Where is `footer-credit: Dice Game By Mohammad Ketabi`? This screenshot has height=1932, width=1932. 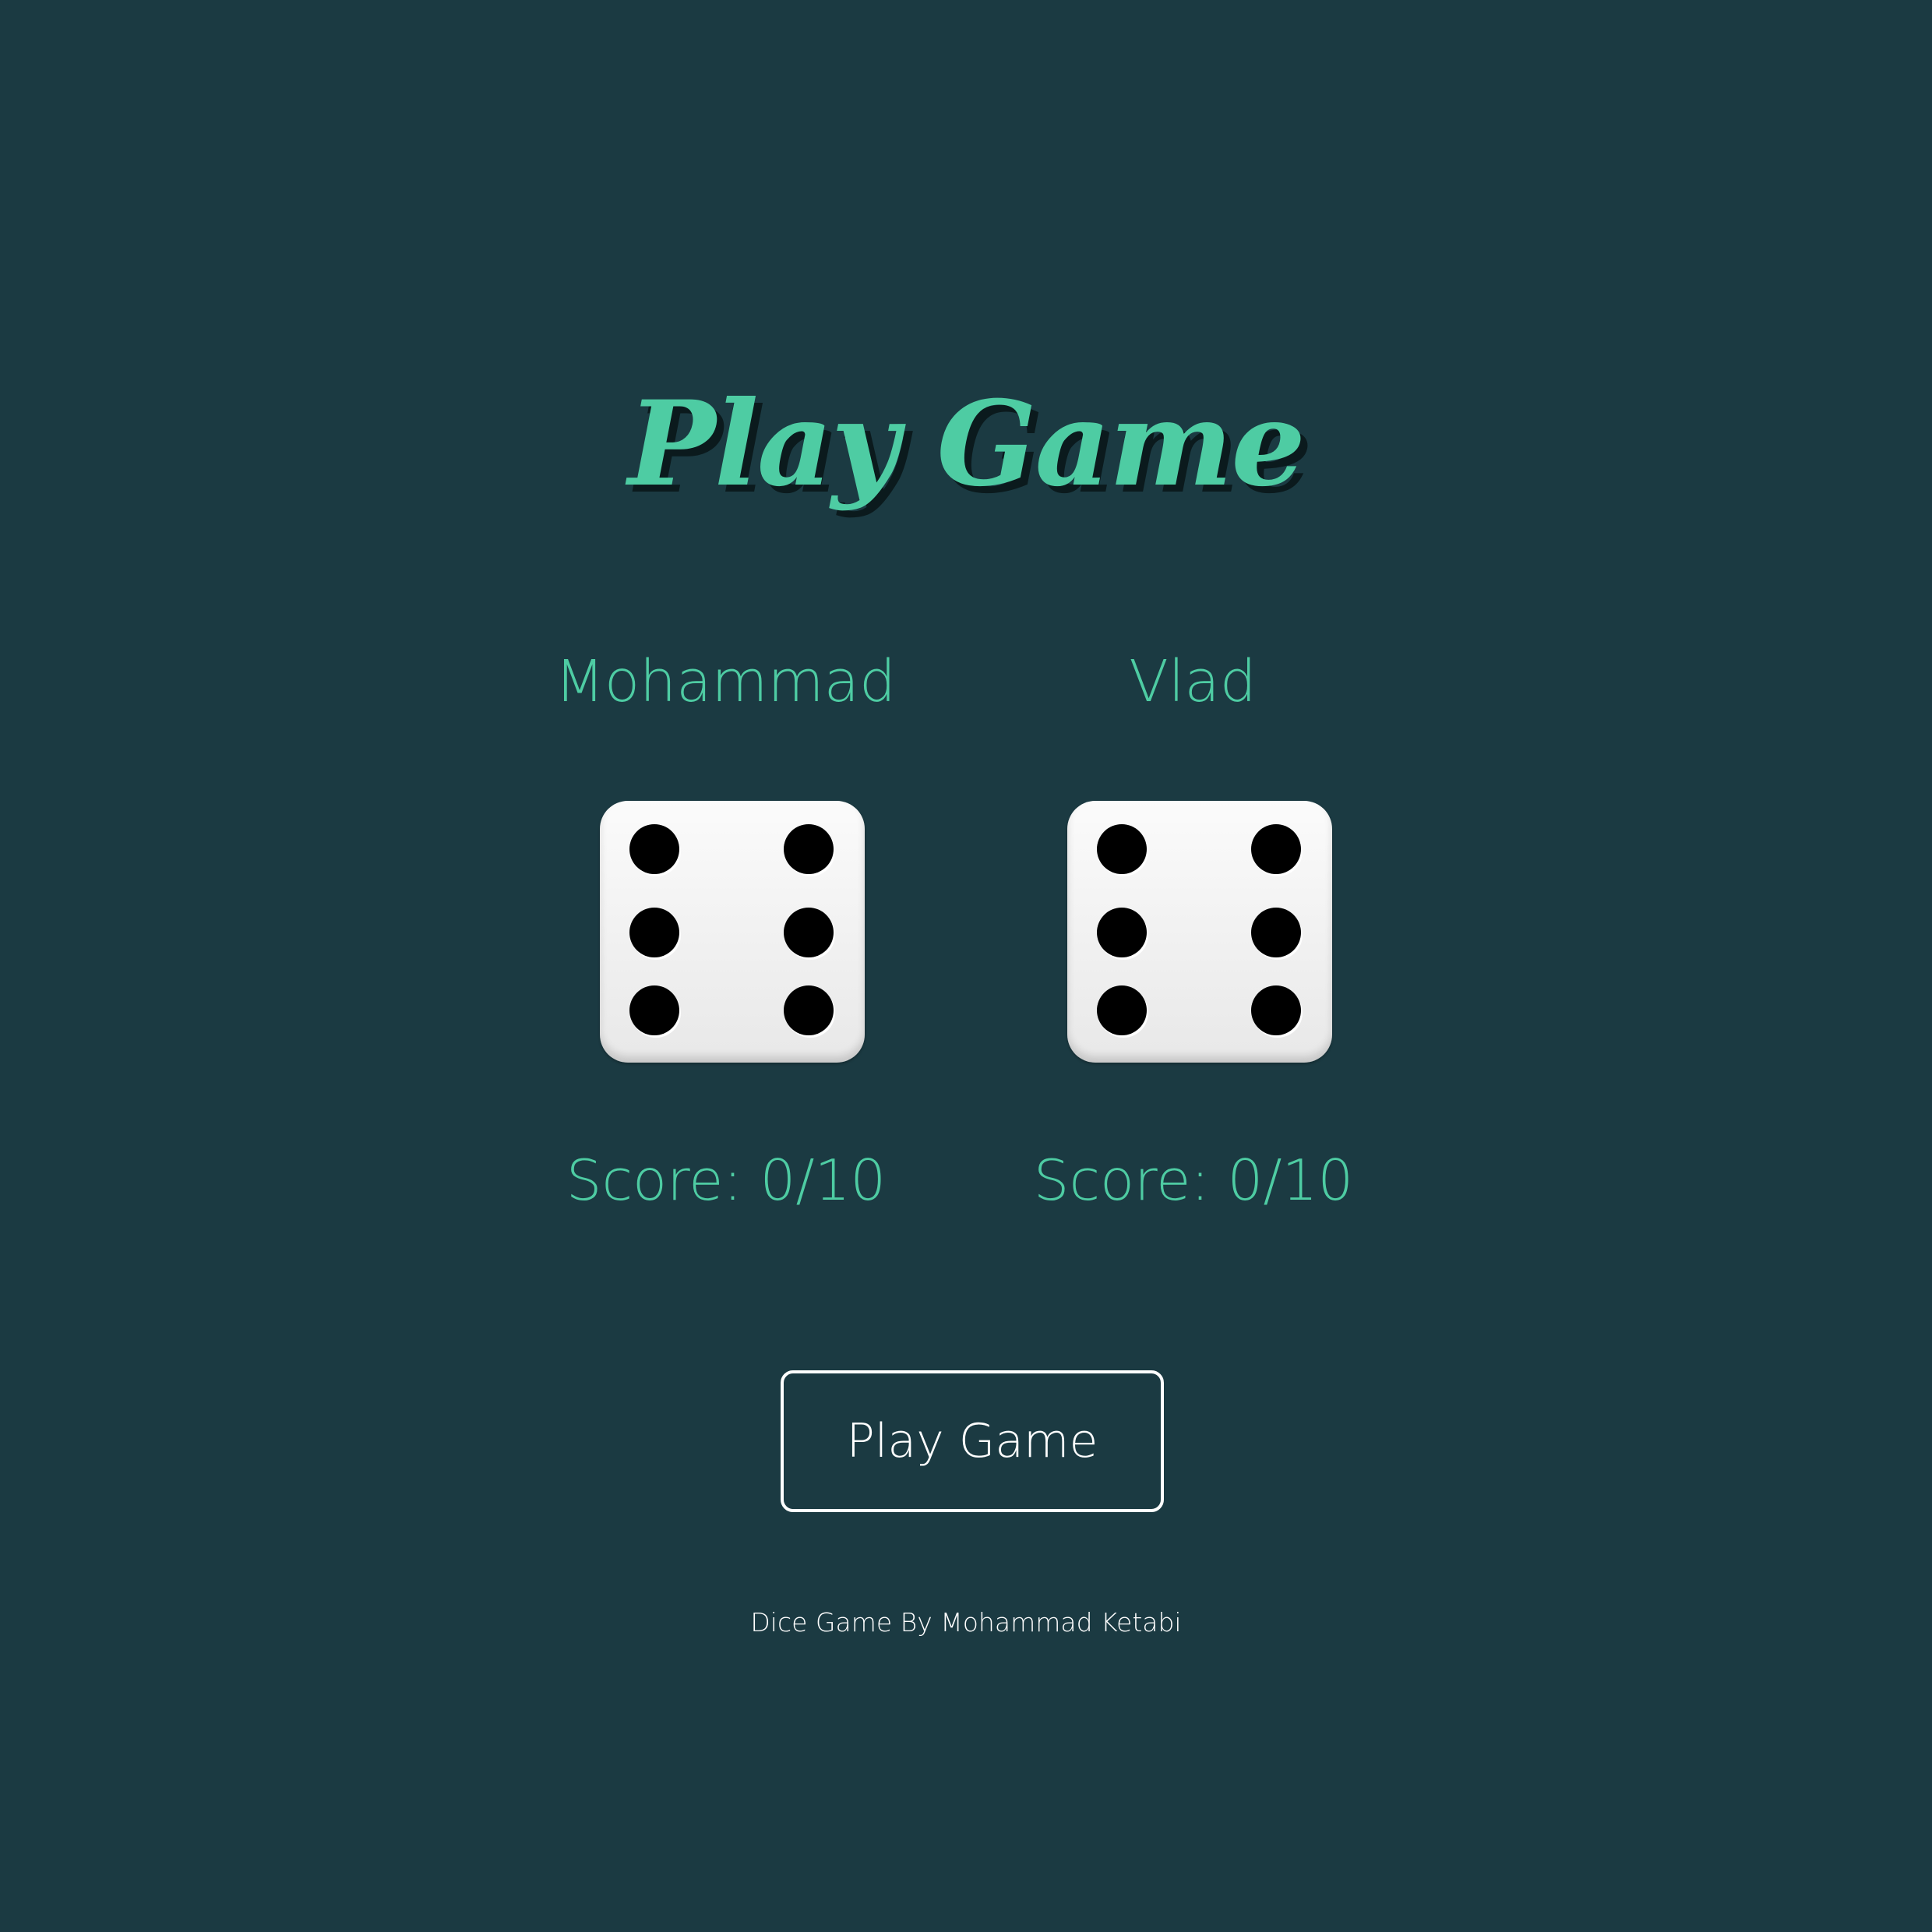
footer-credit: Dice Game By Mohammad Ketabi is located at coordinates (966, 1623).